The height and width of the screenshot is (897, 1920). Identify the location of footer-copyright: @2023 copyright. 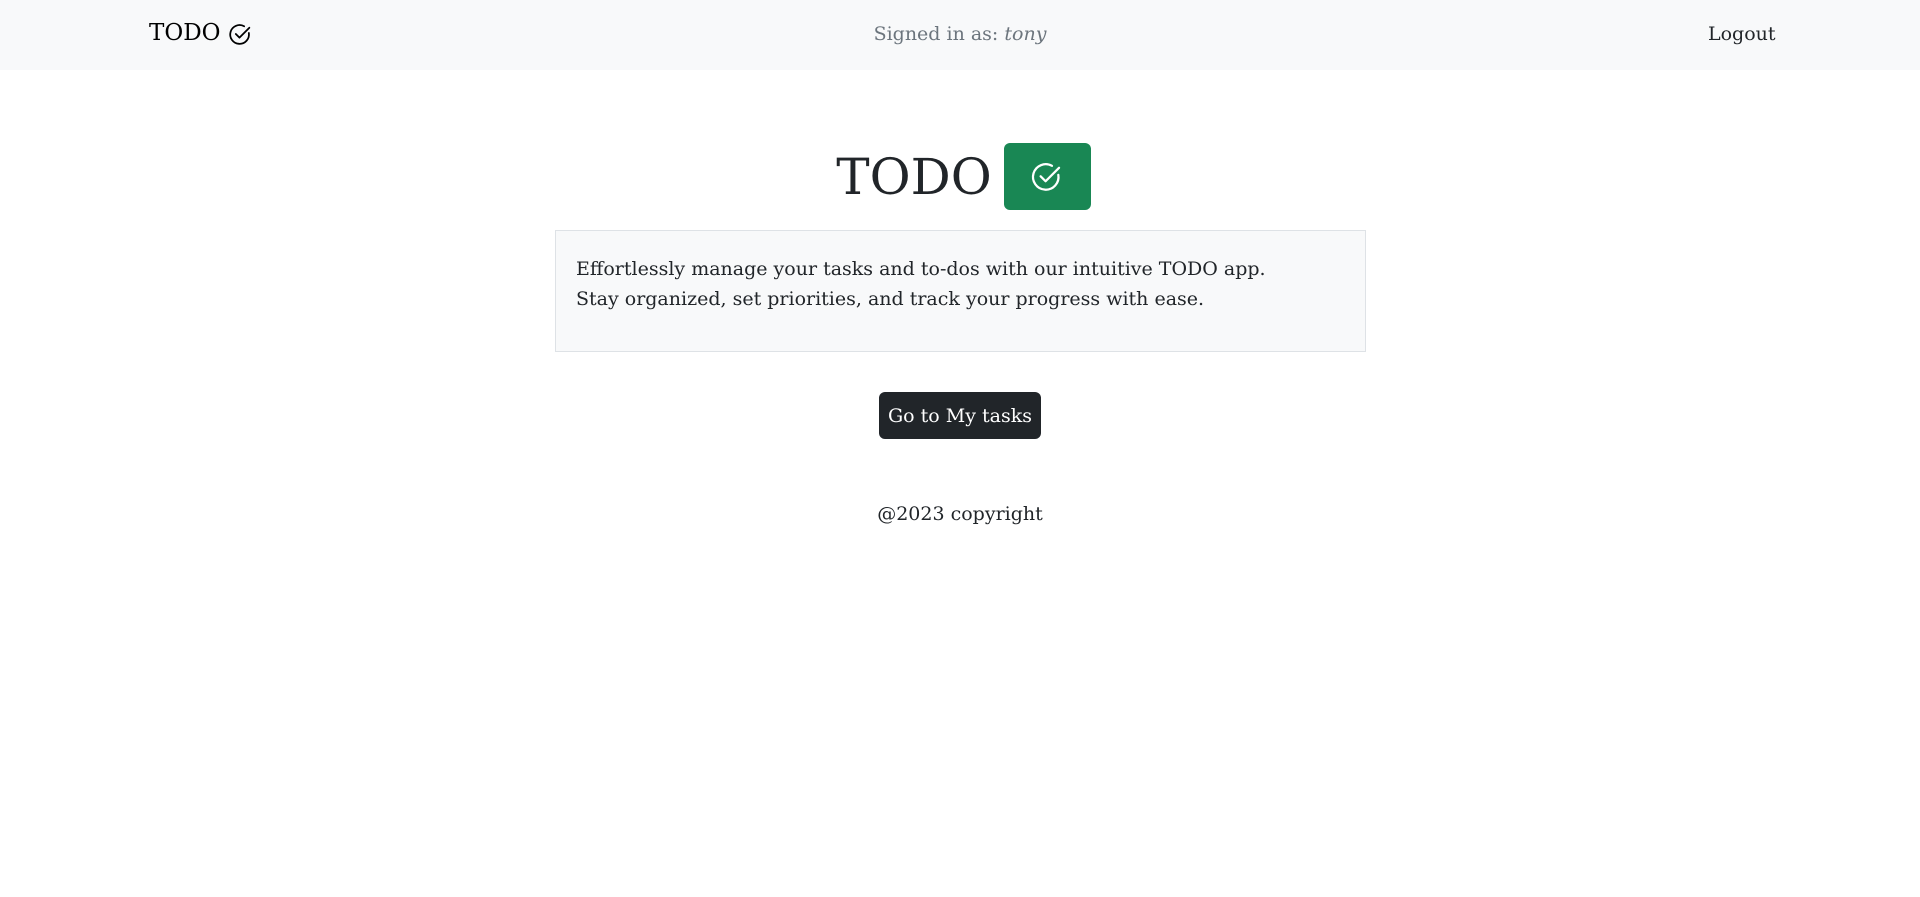
(960, 514).